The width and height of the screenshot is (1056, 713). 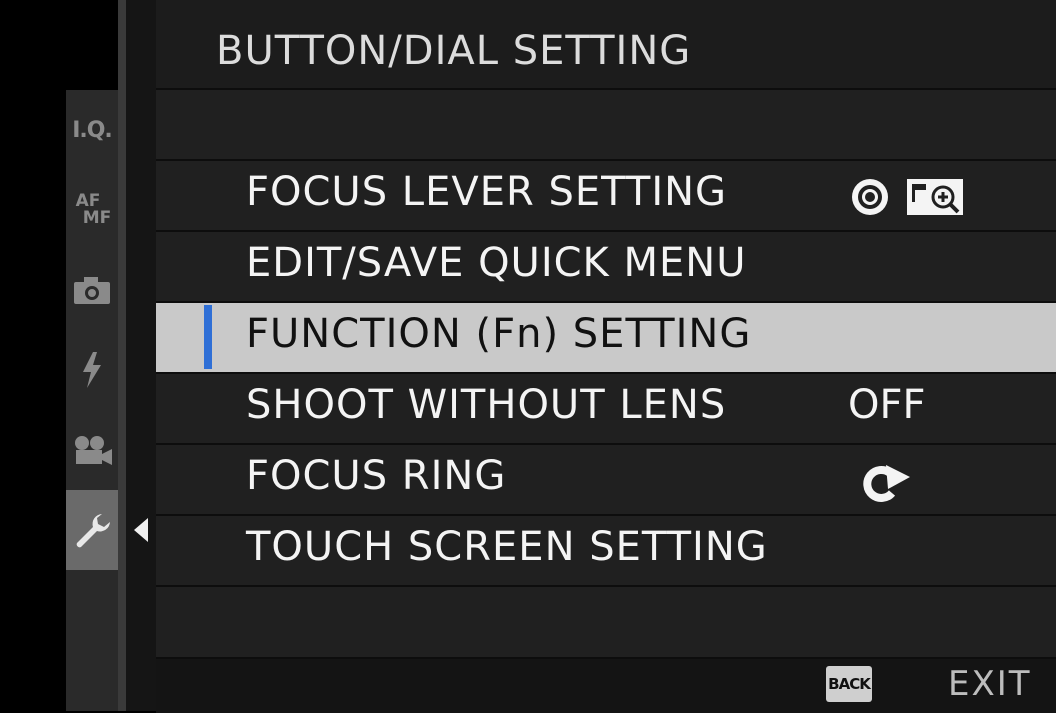 What do you see at coordinates (496, 263) in the screenshot?
I see `menu-item-label: EDIT/SAVE QUICK MENU` at bounding box center [496, 263].